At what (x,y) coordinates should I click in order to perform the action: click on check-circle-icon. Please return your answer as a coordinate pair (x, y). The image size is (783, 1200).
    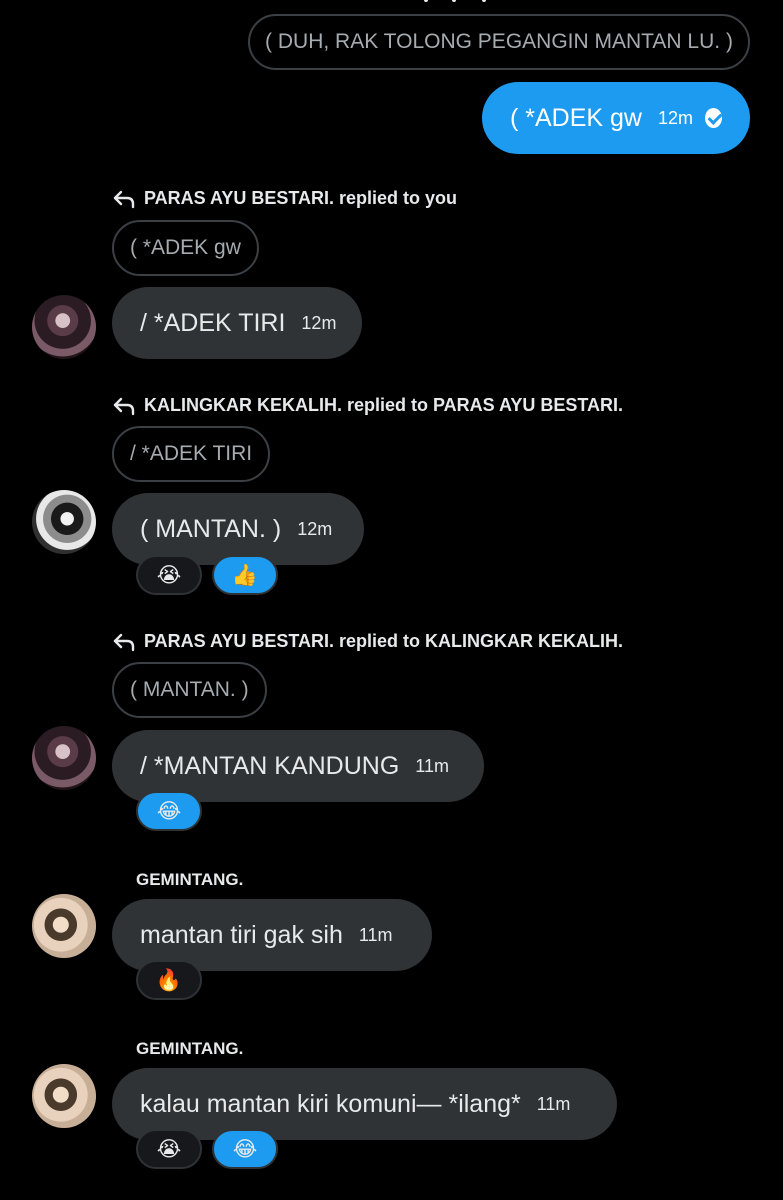
    Looking at the image, I should click on (713, 118).